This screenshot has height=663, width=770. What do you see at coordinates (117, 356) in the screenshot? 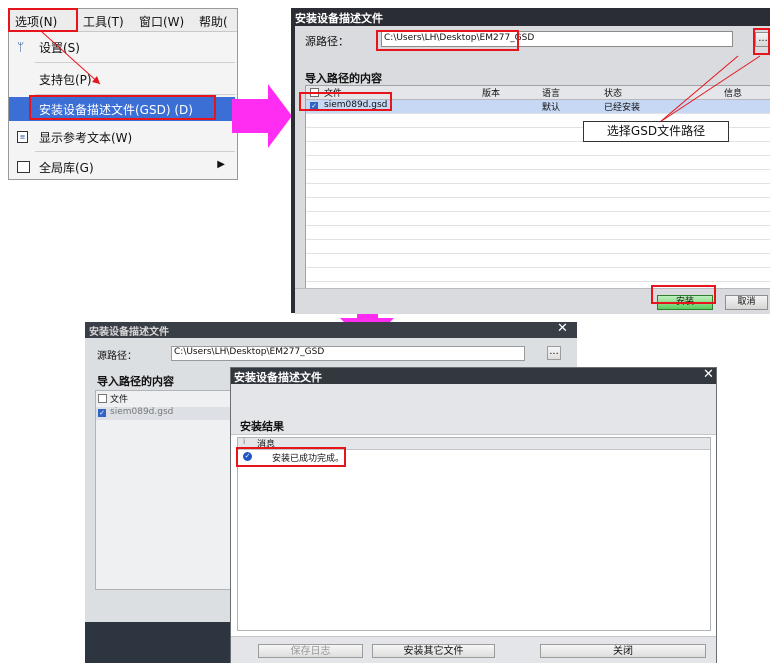
I see `source-path-label: 源路径：` at bounding box center [117, 356].